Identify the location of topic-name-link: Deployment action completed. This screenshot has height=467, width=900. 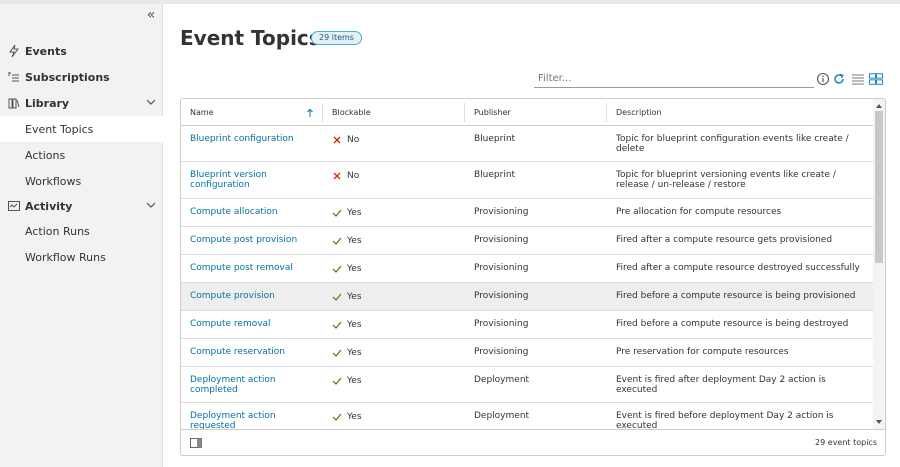
(252, 385).